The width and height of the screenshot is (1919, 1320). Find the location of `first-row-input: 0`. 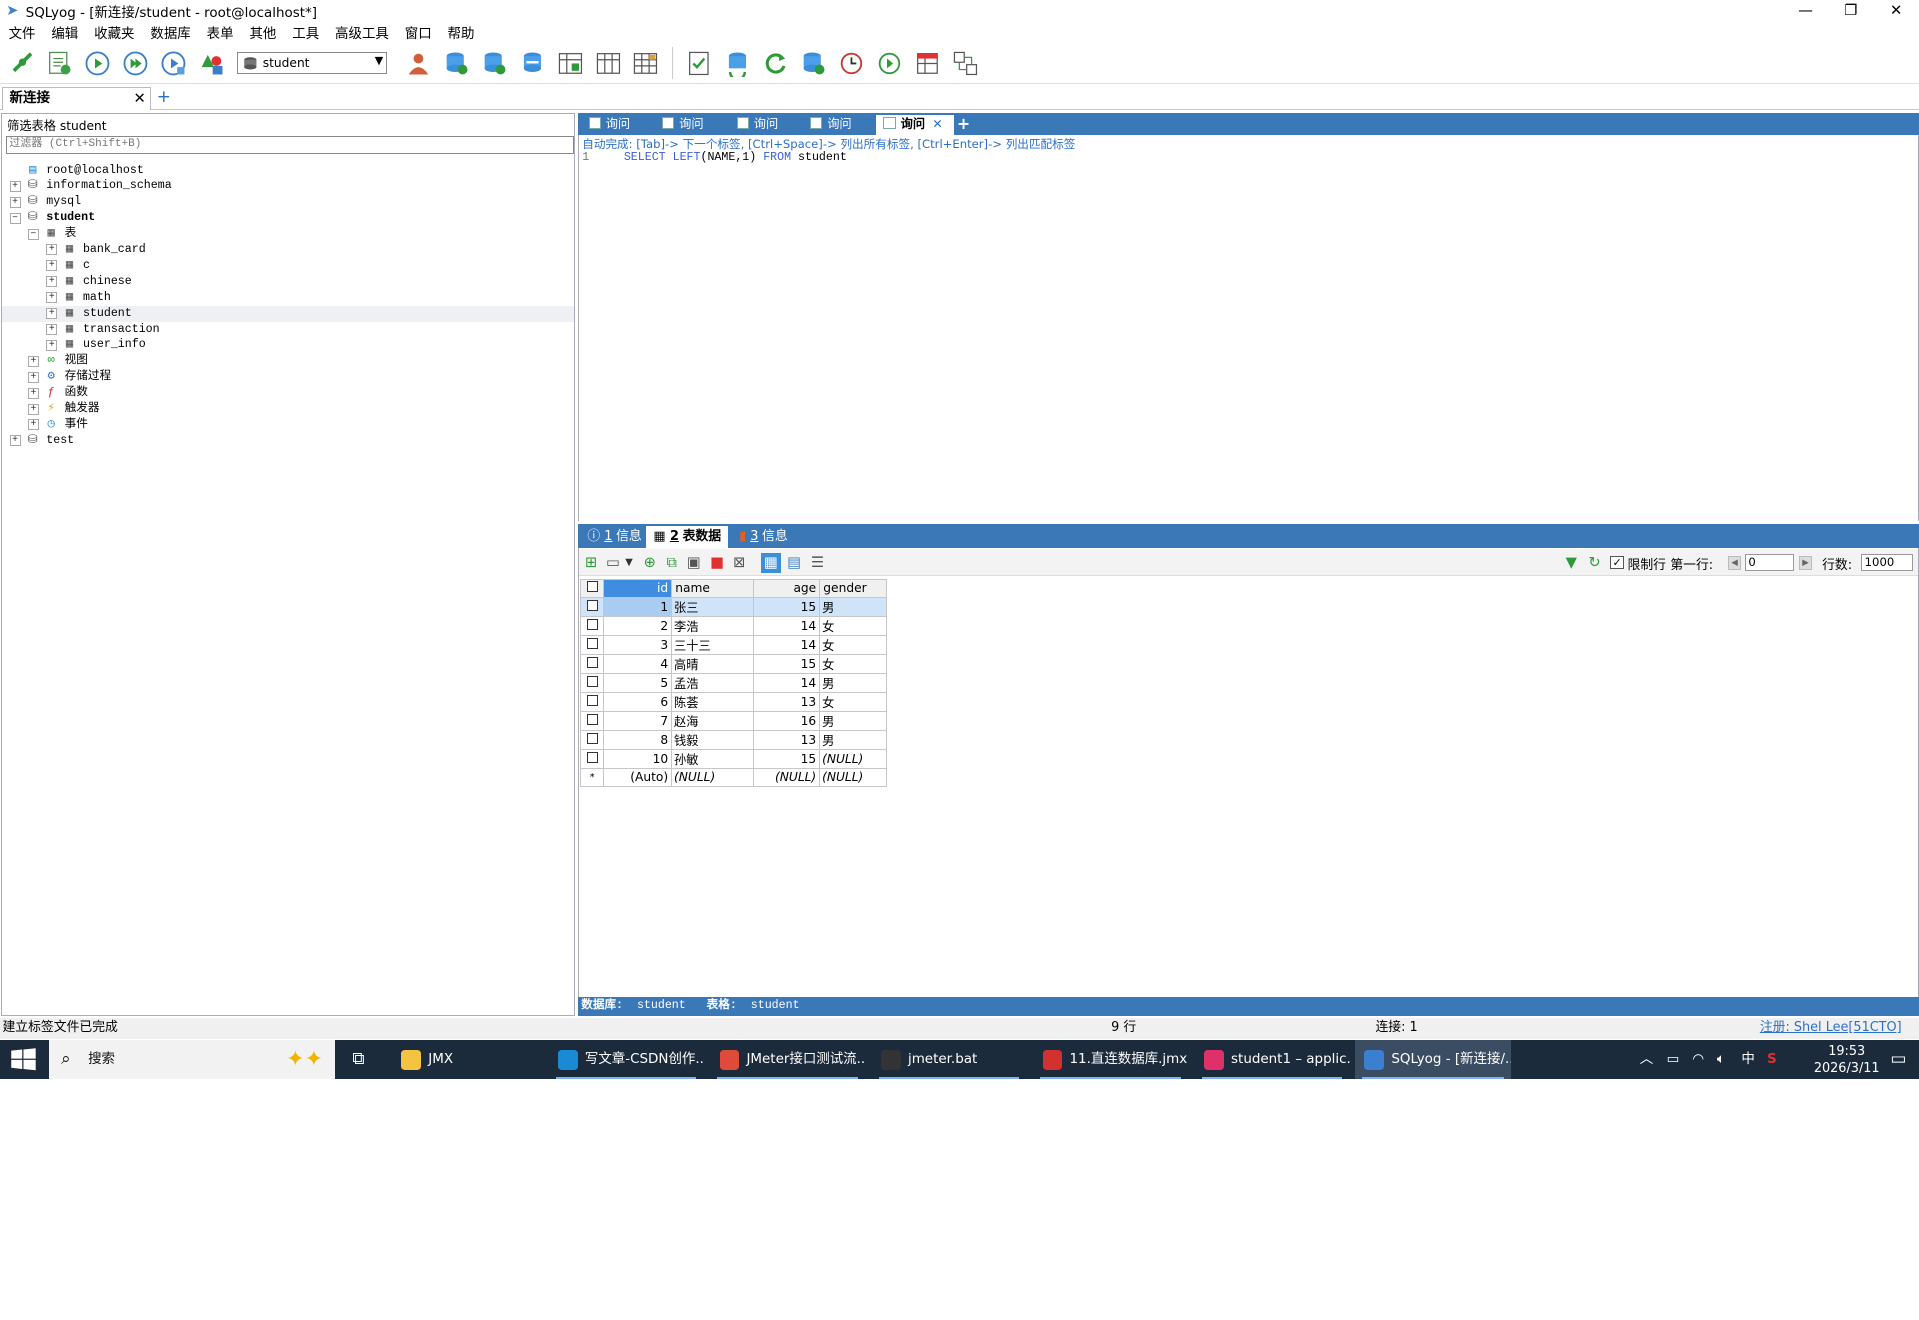

first-row-input: 0 is located at coordinates (1769, 563).